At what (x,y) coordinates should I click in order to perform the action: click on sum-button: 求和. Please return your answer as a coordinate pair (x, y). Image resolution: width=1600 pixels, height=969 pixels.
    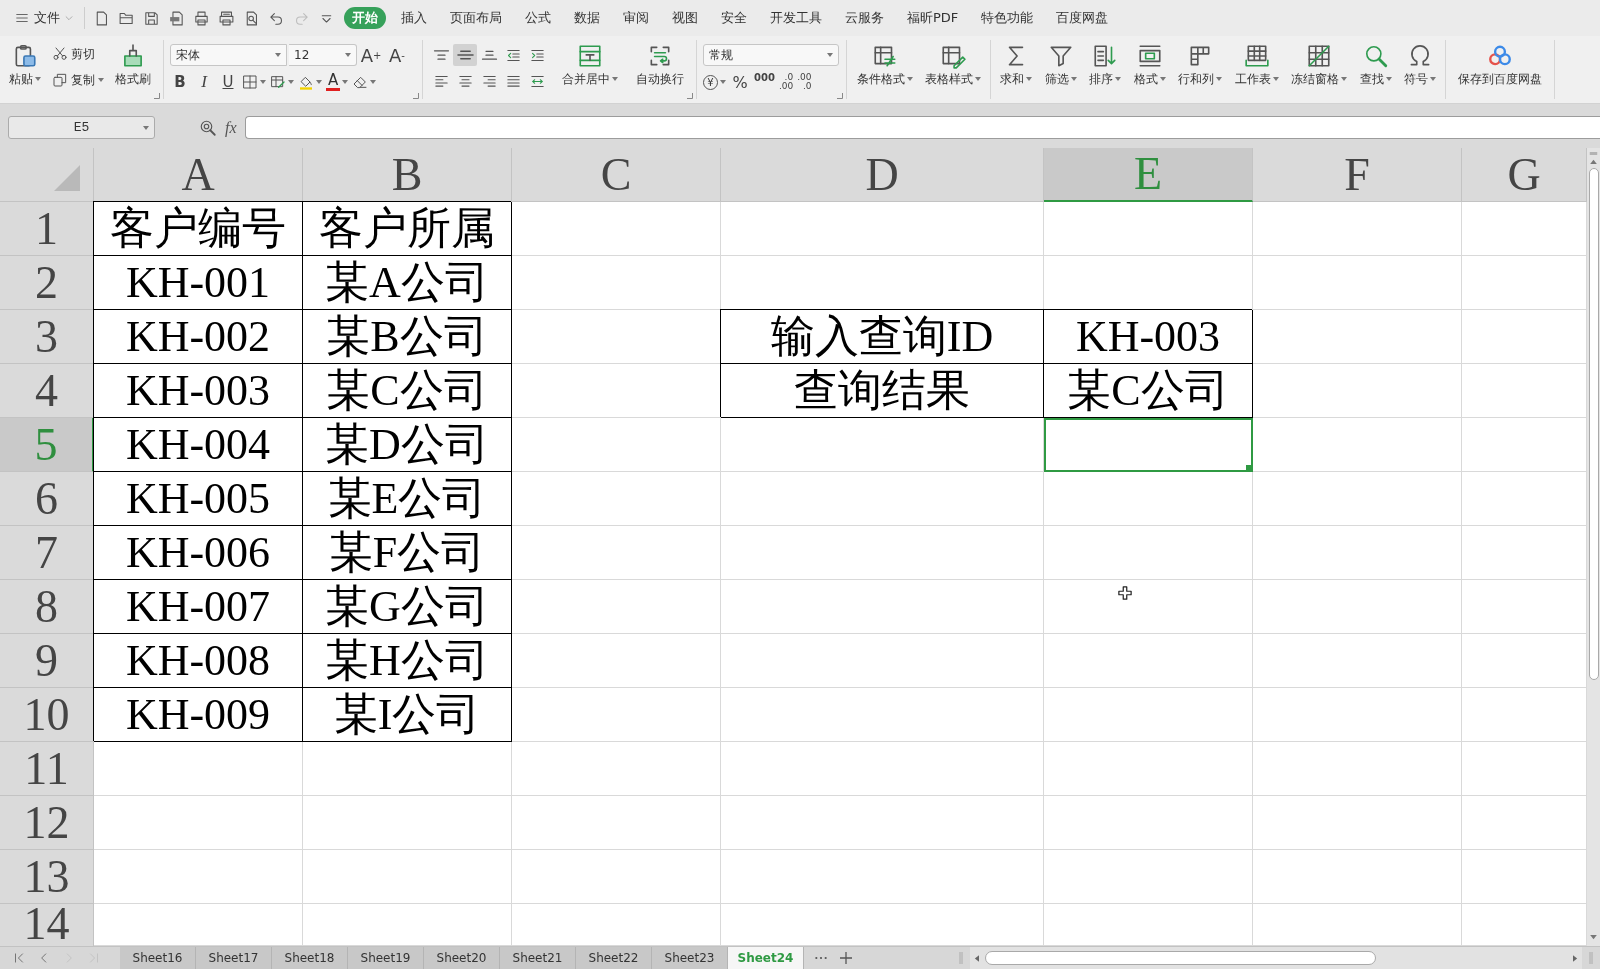
    Looking at the image, I should click on (1016, 68).